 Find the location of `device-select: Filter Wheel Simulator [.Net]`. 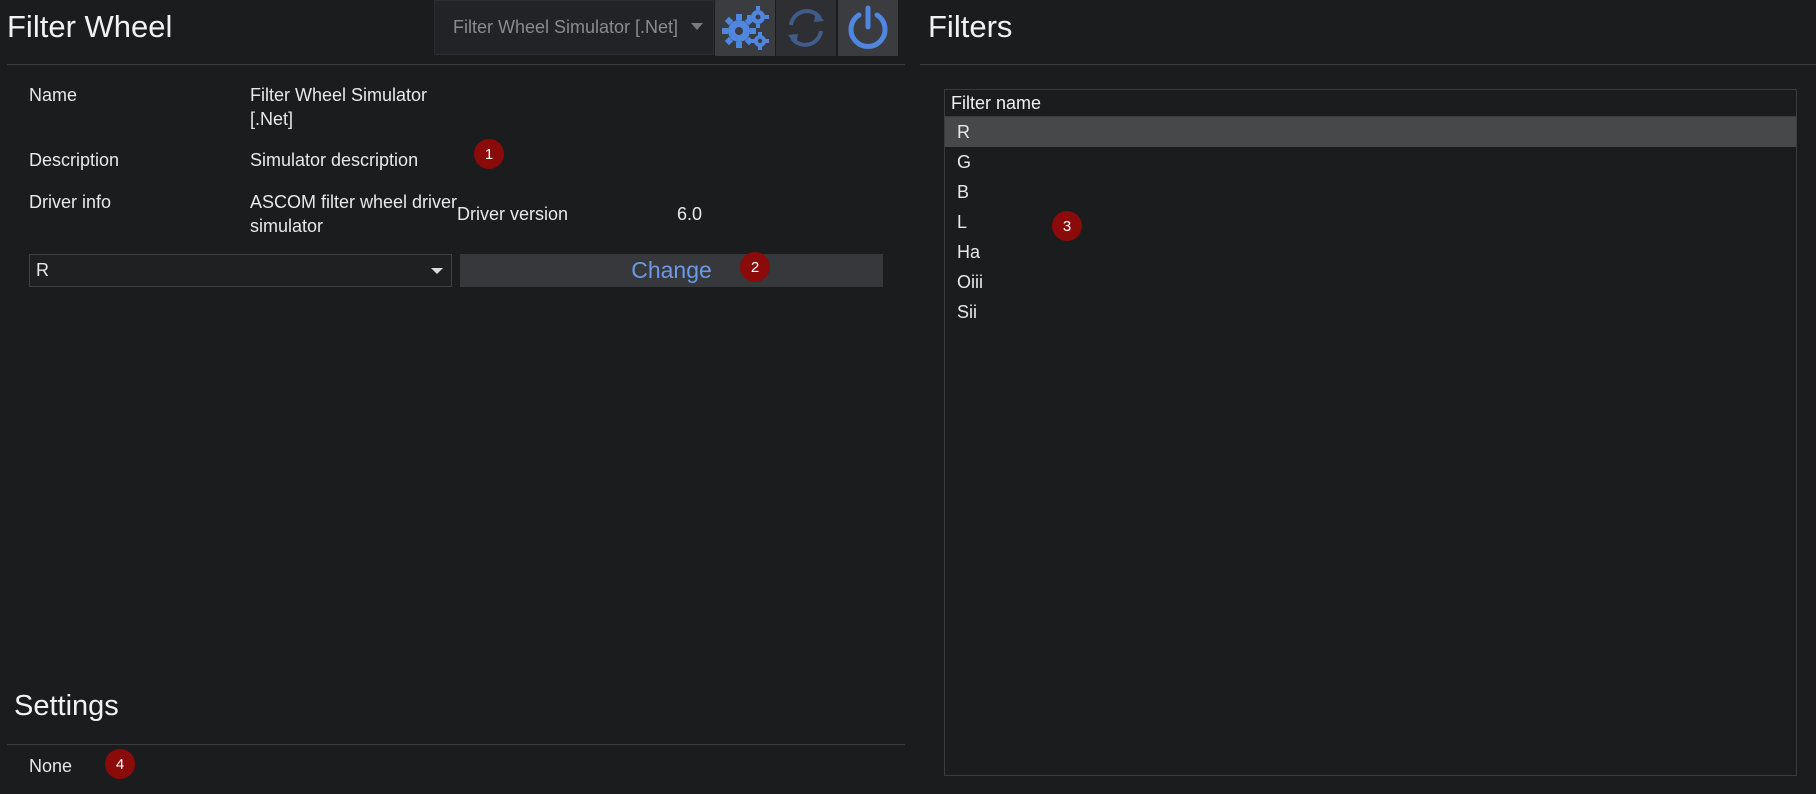

device-select: Filter Wheel Simulator [.Net] is located at coordinates (574, 27).